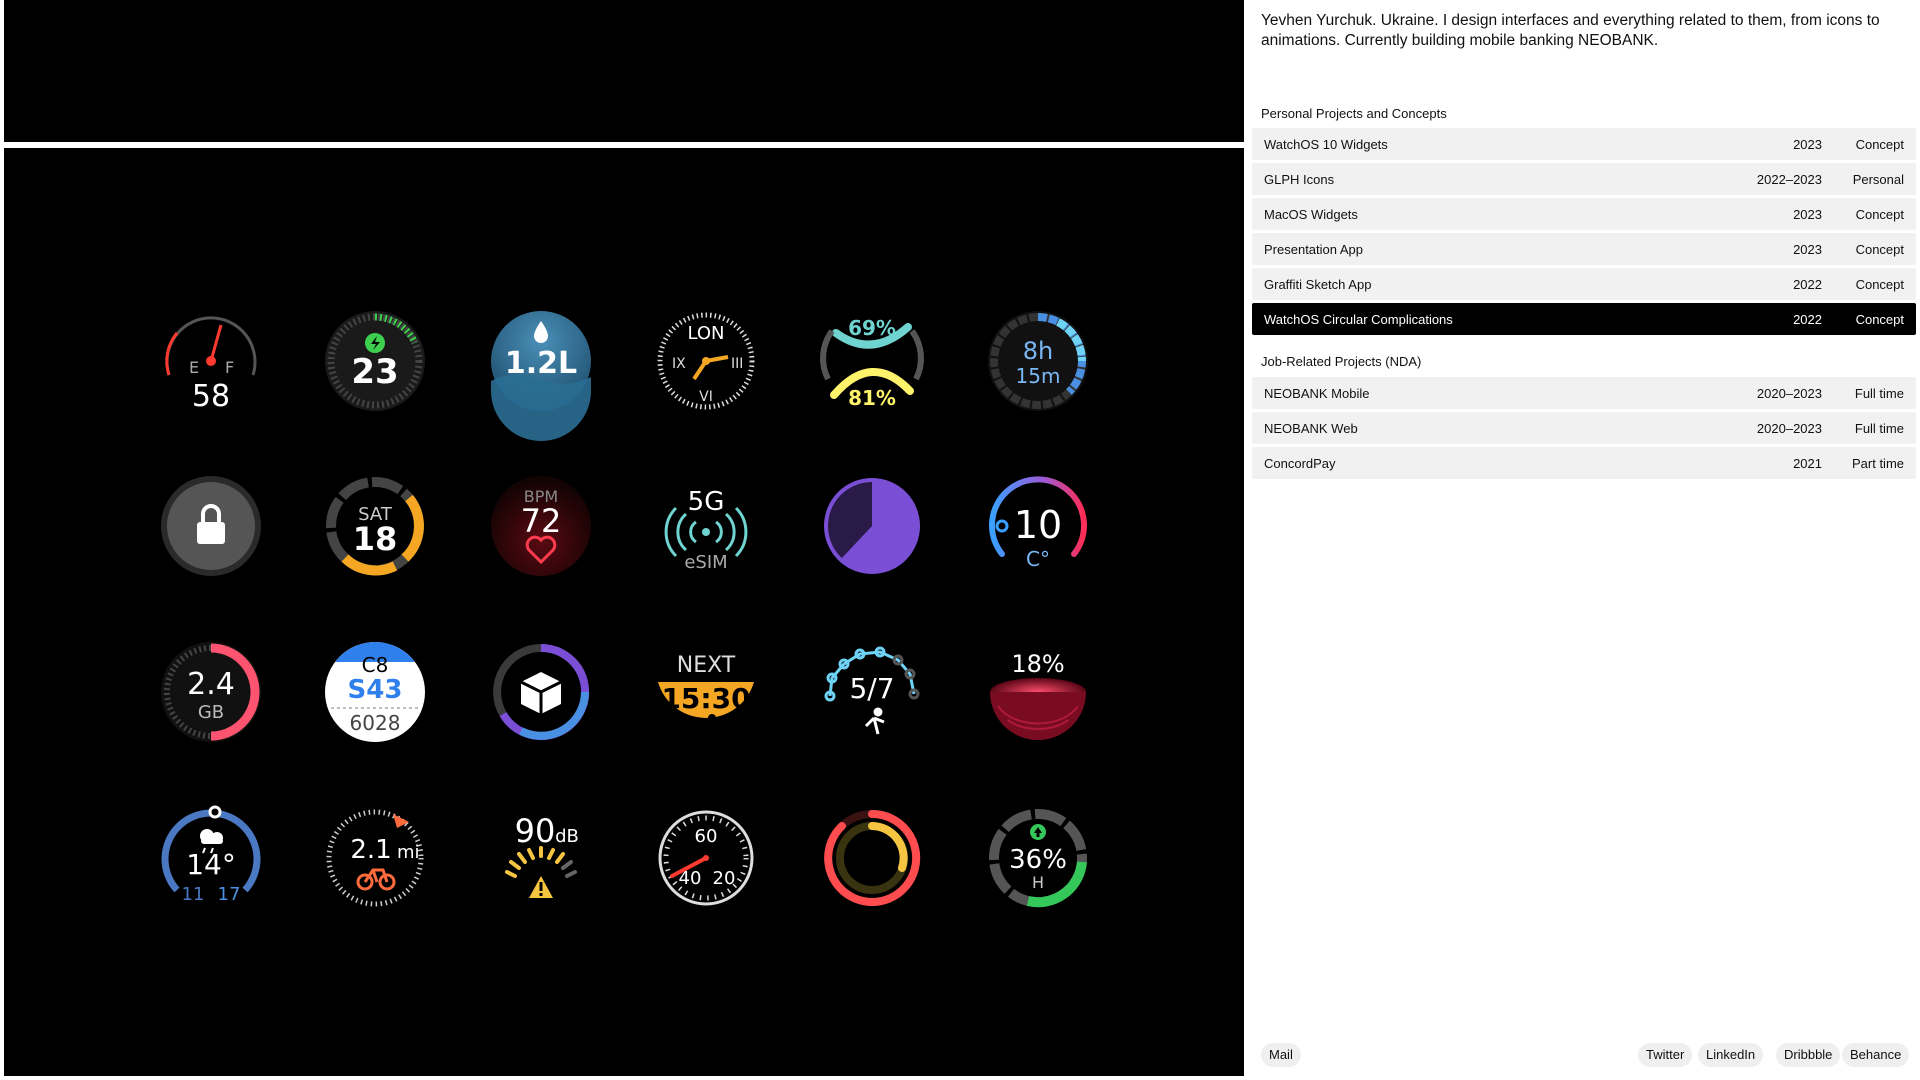 This screenshot has height=1080, width=1920. Describe the element at coordinates (535, 831) in the screenshot. I see `noise-value: 90` at that location.